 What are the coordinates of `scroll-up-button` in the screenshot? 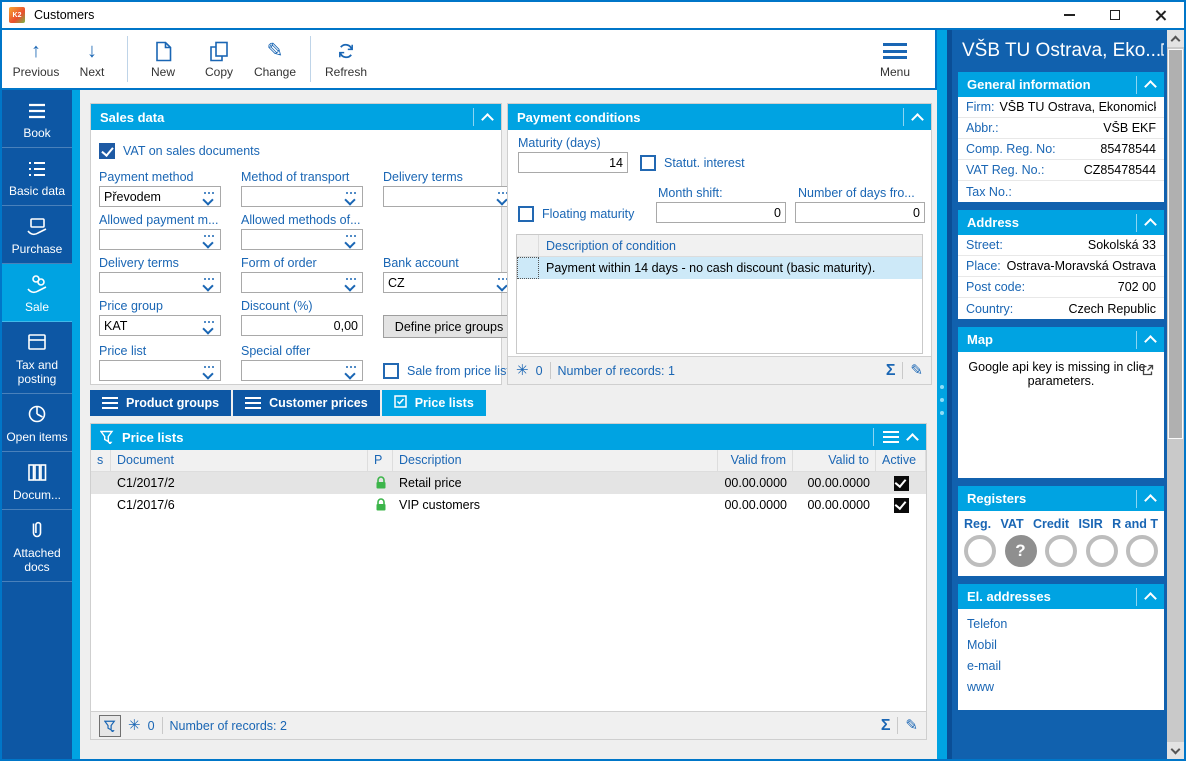 It's located at (1175, 38).